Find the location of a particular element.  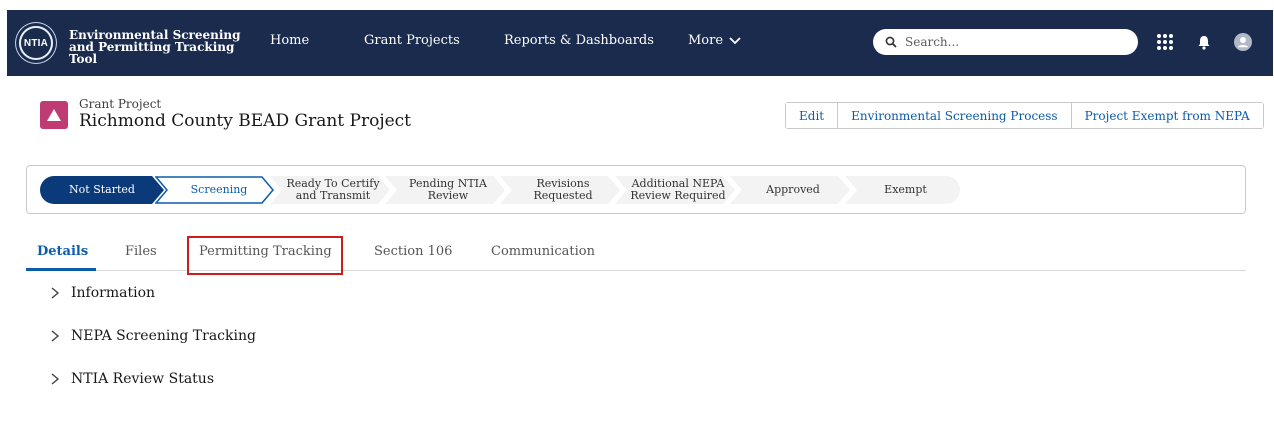

section-ntia-review-status: NTIA Review Status is located at coordinates (132, 379).